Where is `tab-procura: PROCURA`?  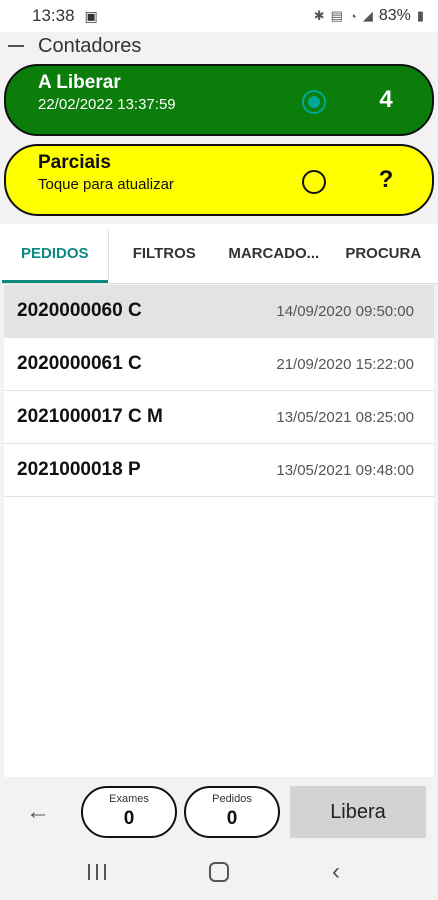 tab-procura: PROCURA is located at coordinates (383, 253).